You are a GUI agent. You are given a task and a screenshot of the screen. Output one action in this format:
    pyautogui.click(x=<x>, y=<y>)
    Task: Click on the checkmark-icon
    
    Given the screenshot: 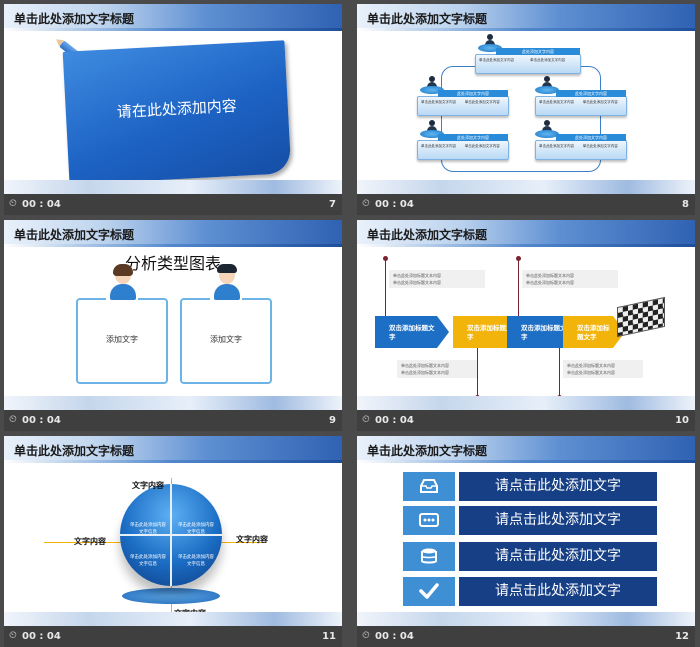 What is the action you would take?
    pyautogui.click(x=429, y=591)
    